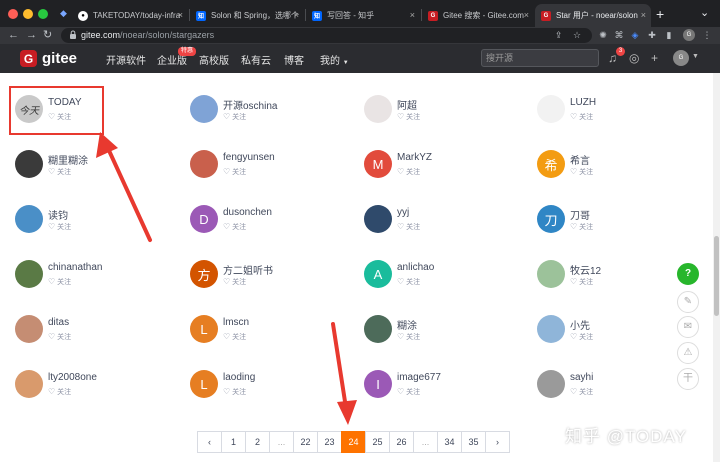  I want to click on stargazer-card: 刀刀哥 ♡ 关注, so click(617, 225).